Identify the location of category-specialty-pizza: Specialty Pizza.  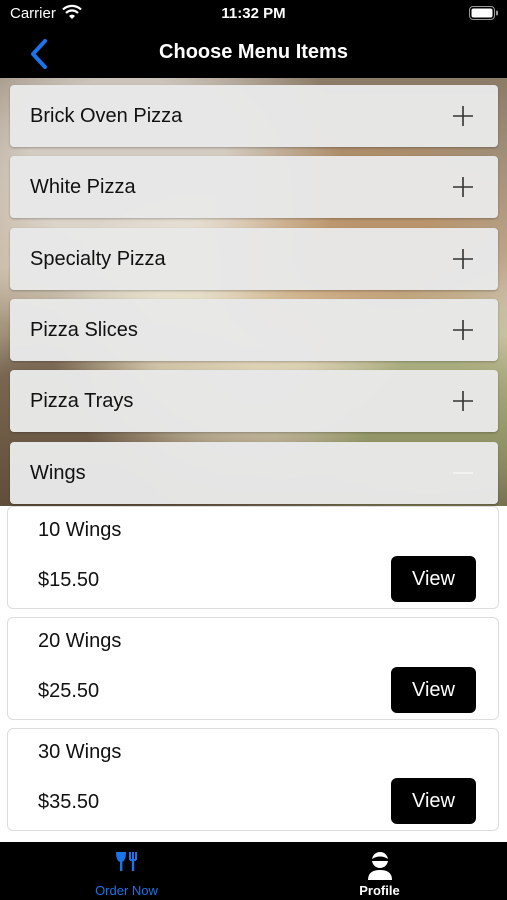
(254, 259).